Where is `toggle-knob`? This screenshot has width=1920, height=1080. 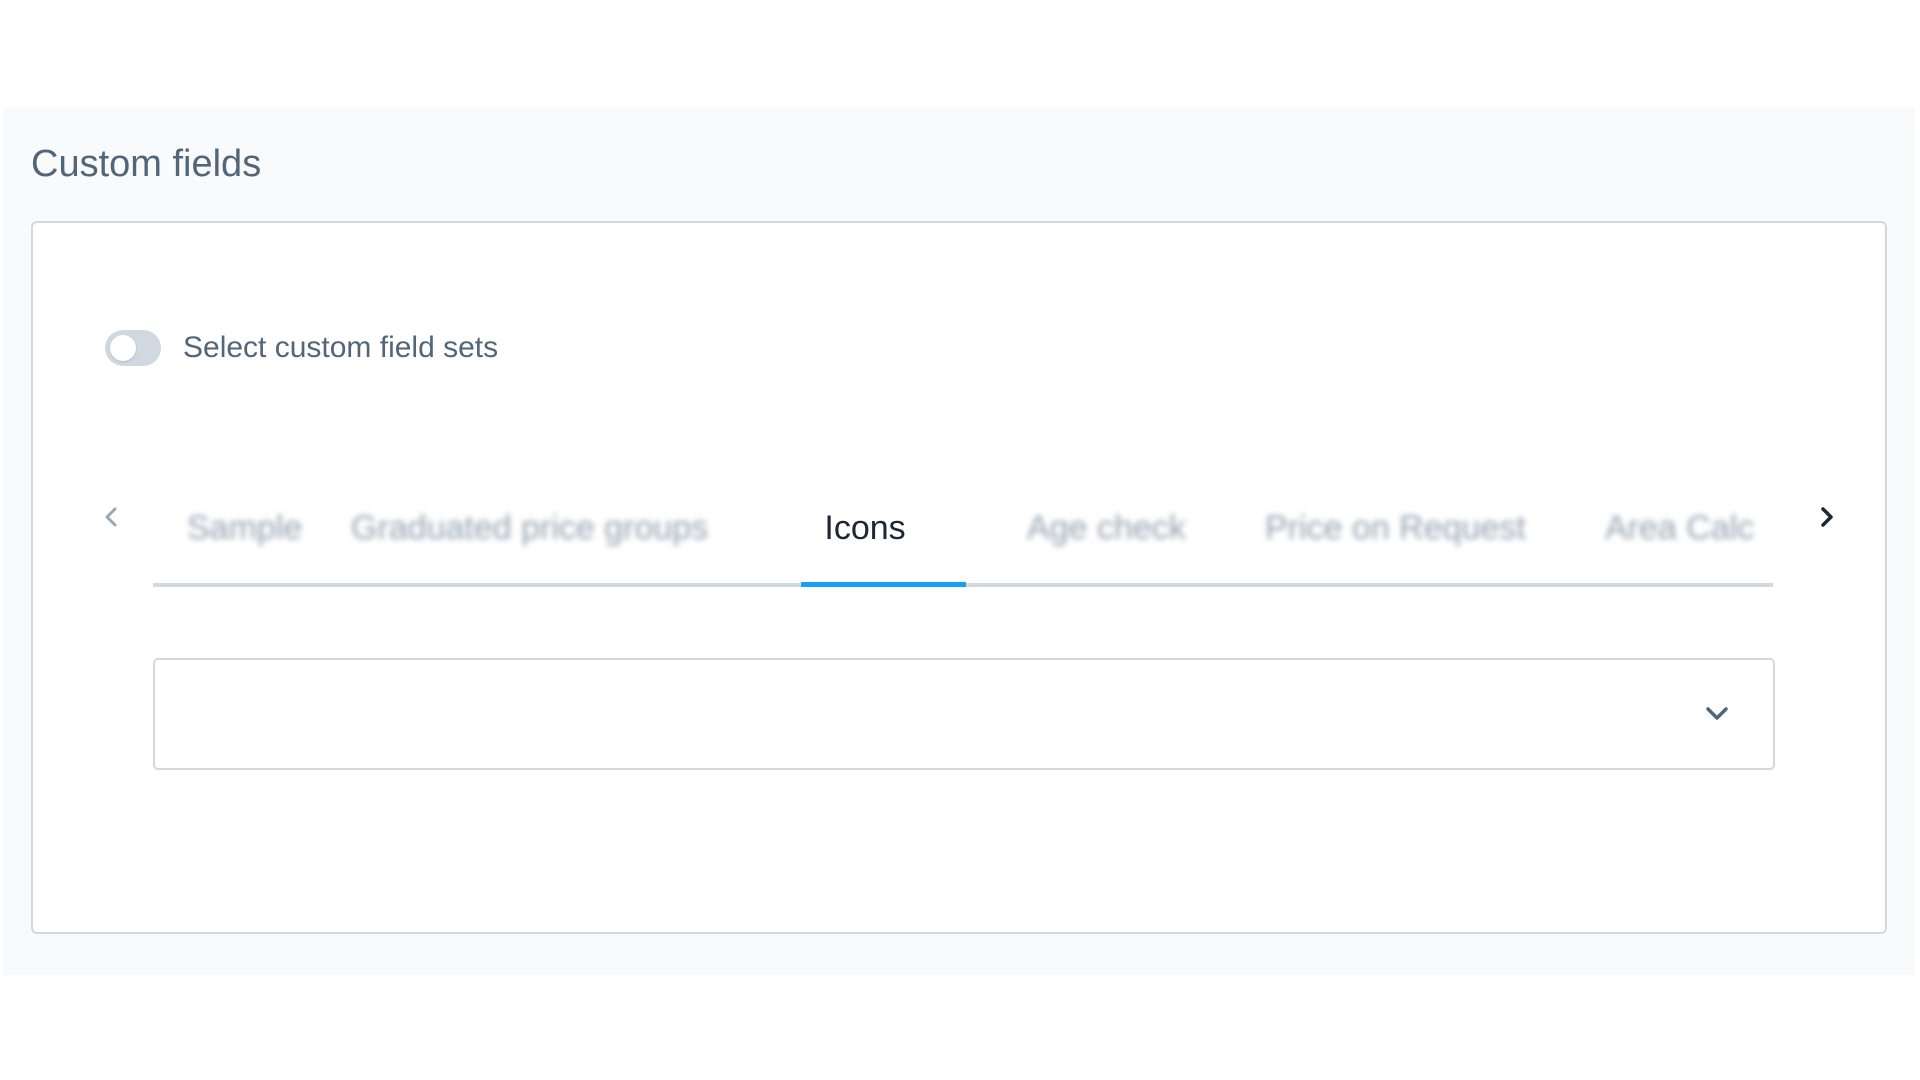
toggle-knob is located at coordinates (123, 348).